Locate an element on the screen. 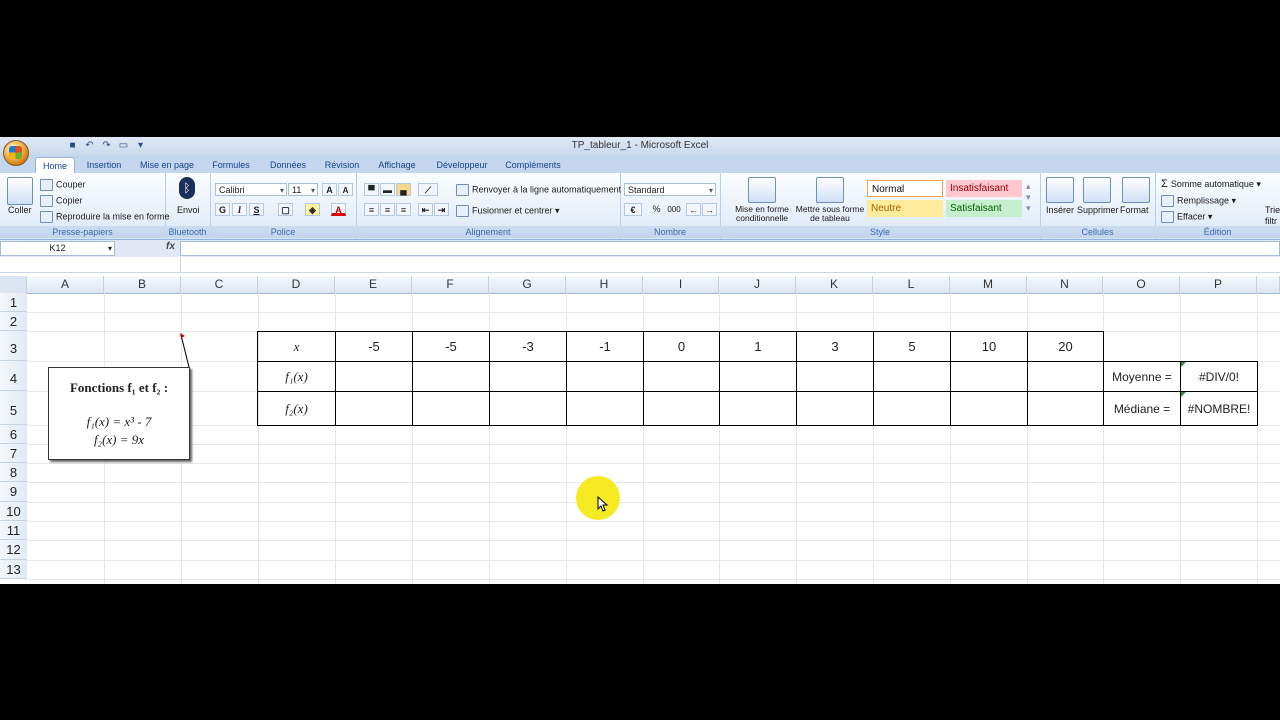  style-good: Satisfaisant is located at coordinates (984, 208).